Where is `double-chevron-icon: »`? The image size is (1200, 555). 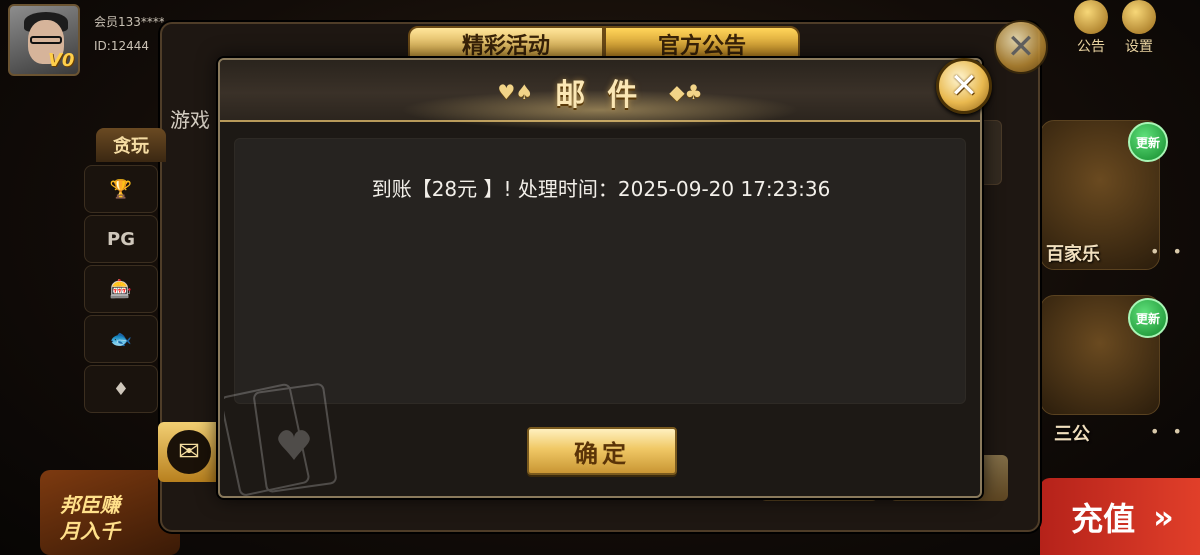 double-chevron-icon: » is located at coordinates (1163, 516).